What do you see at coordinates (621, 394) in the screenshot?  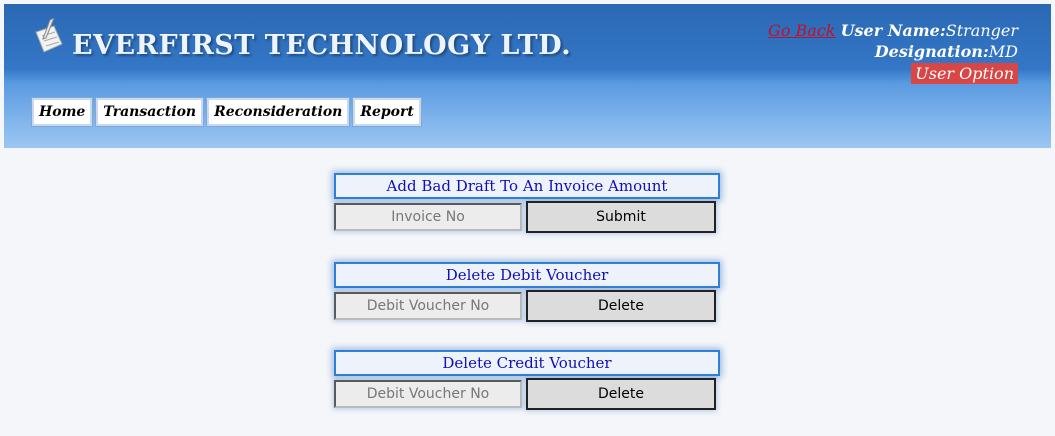 I see `delete-credit-button: Delete` at bounding box center [621, 394].